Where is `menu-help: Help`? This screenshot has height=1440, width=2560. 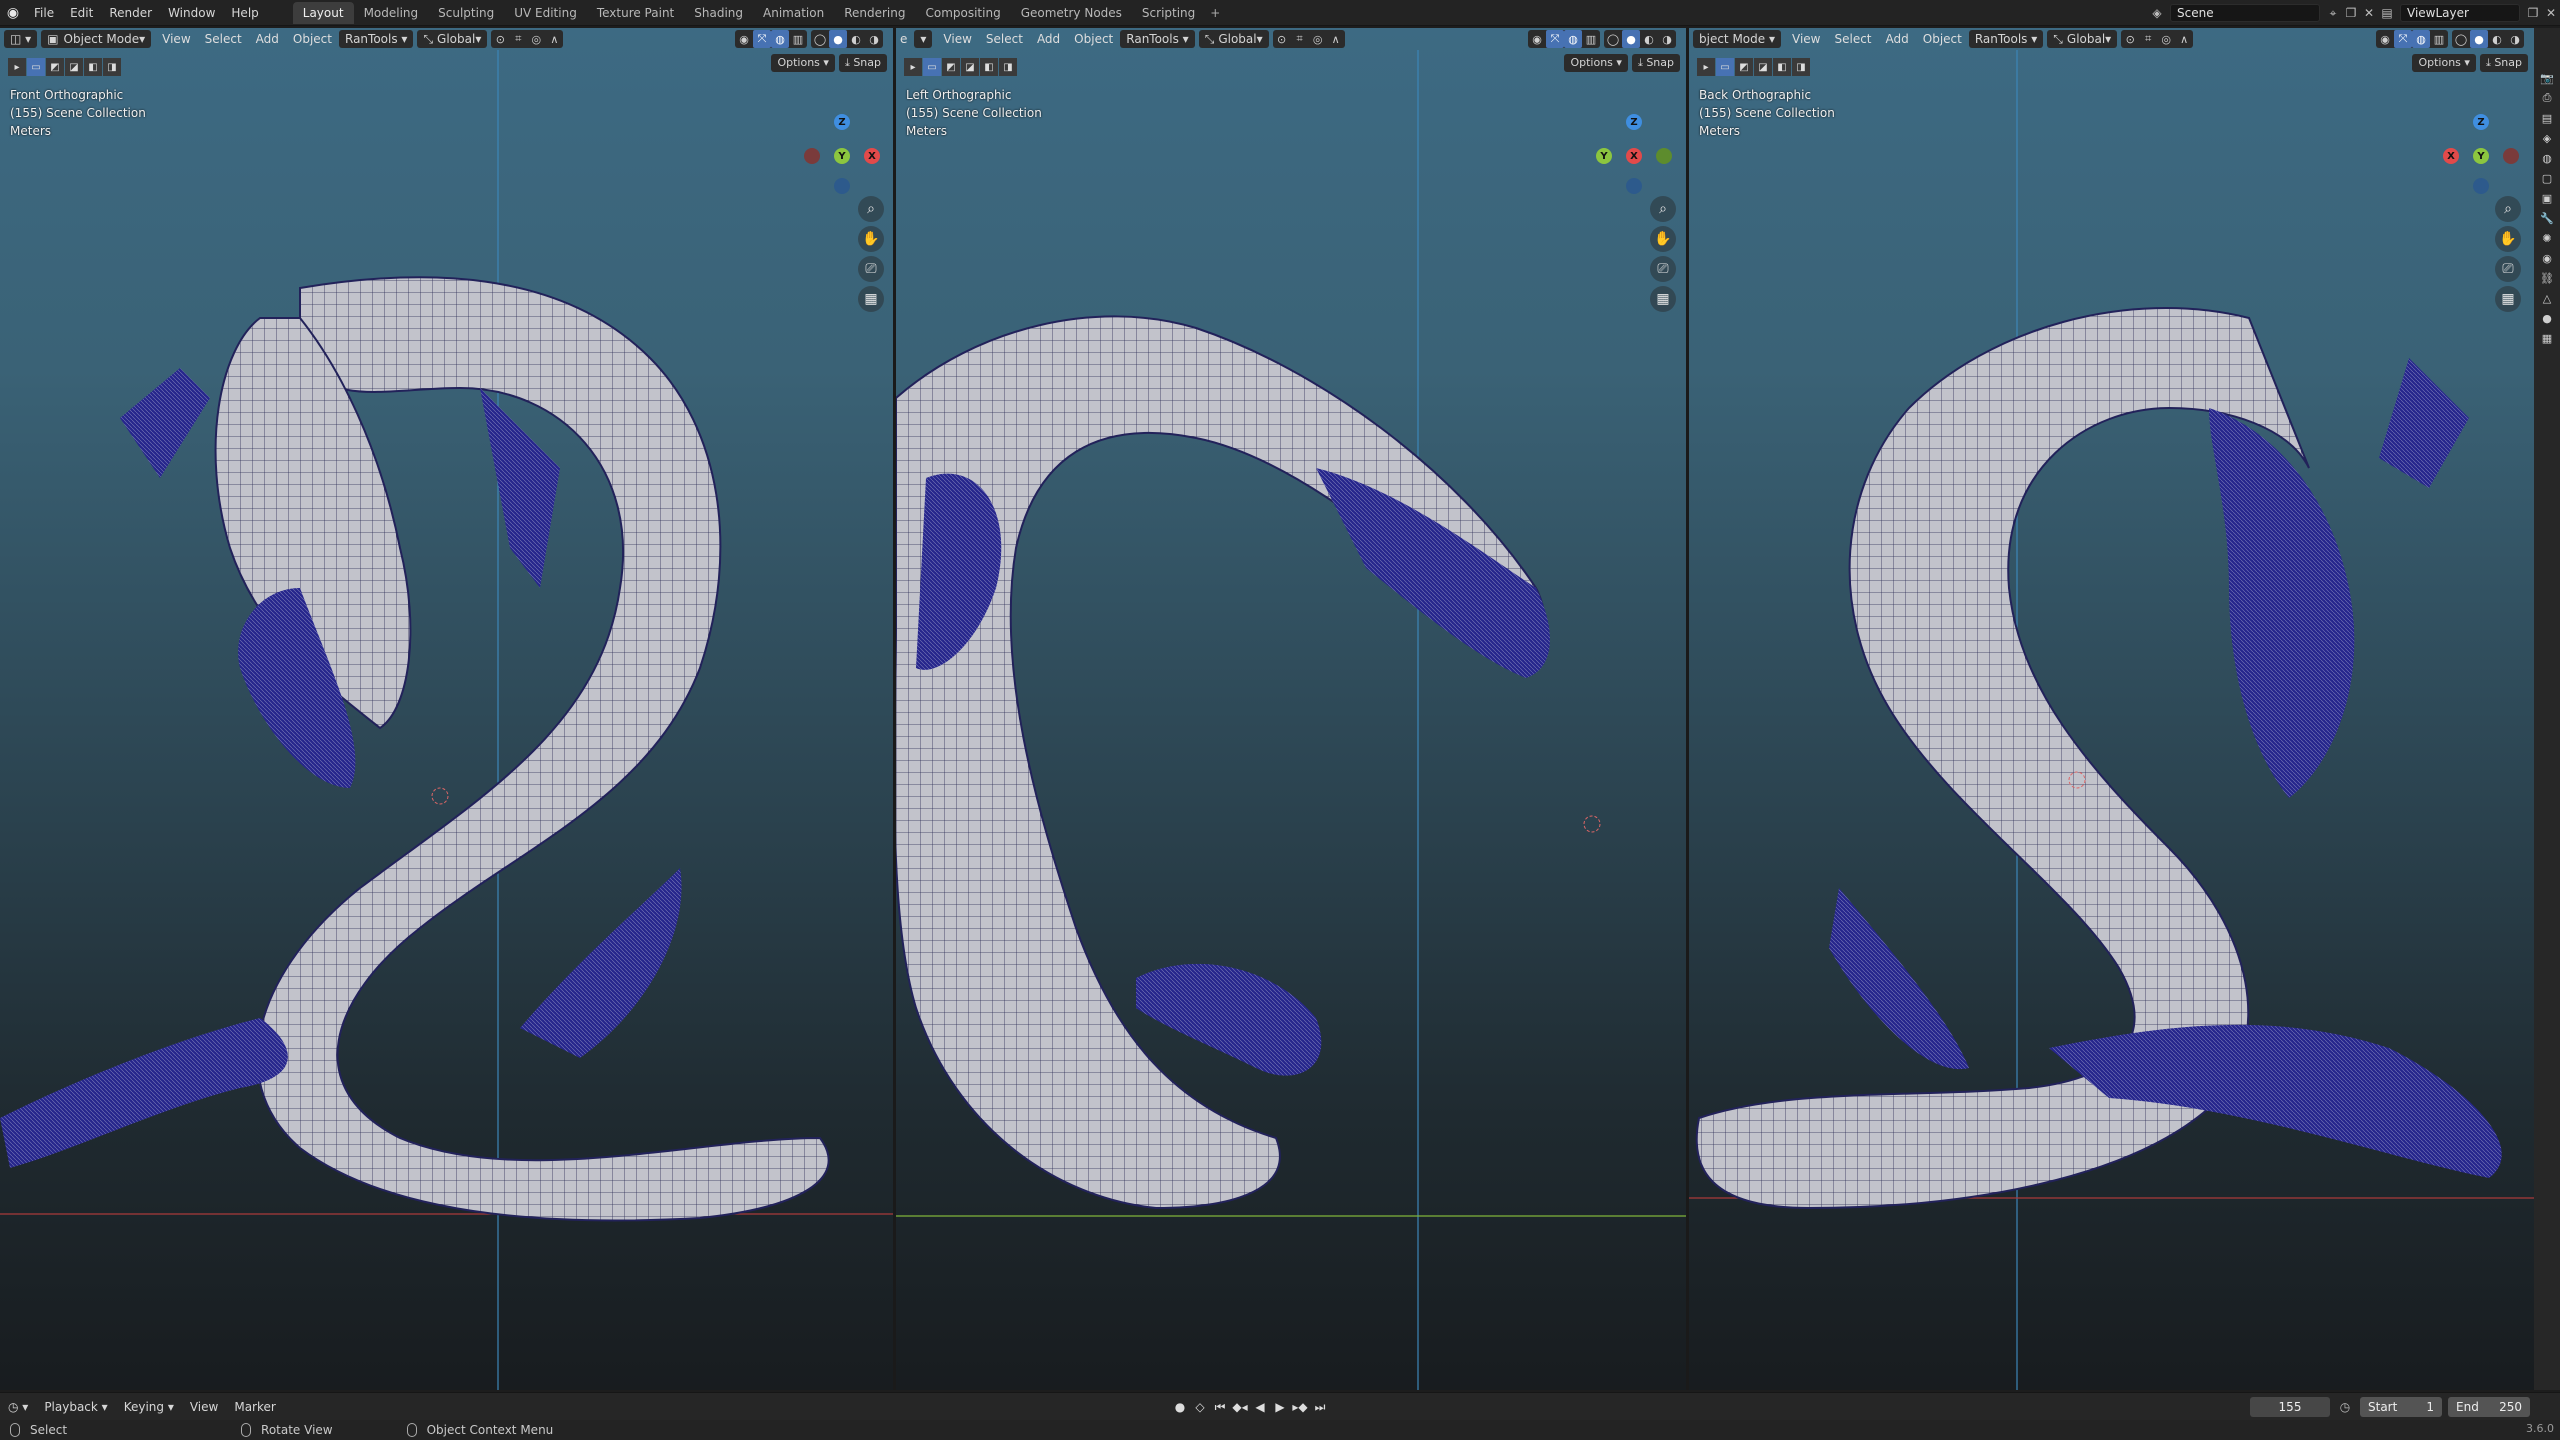 menu-help: Help is located at coordinates (244, 13).